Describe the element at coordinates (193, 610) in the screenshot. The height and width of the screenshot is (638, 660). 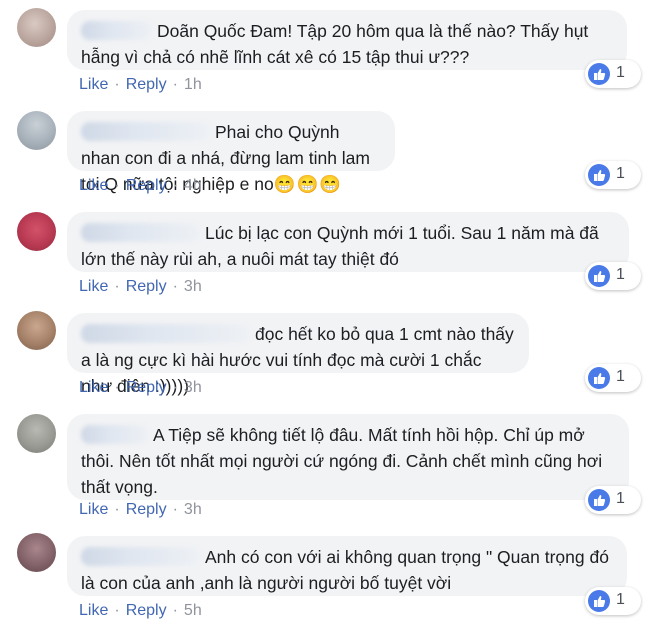
I see `timestamp: 5h` at that location.